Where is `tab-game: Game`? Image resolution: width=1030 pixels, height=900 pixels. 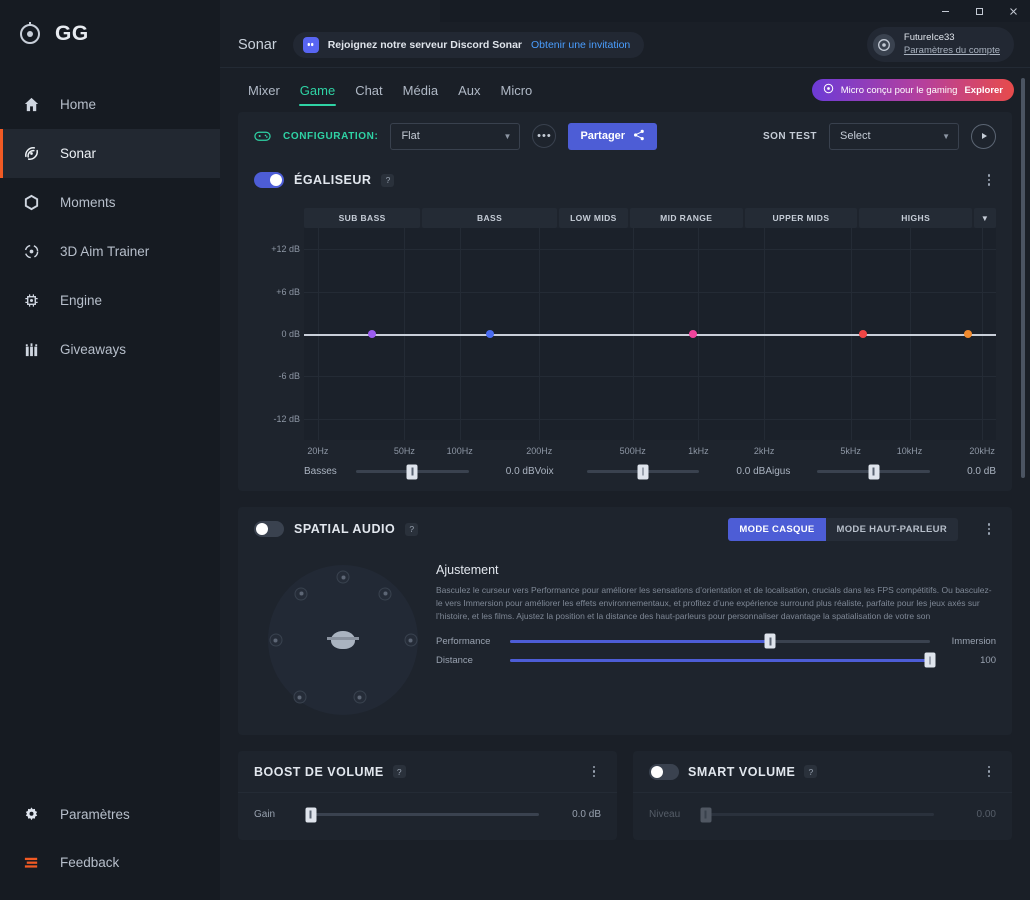
tab-game: Game is located at coordinates (317, 90).